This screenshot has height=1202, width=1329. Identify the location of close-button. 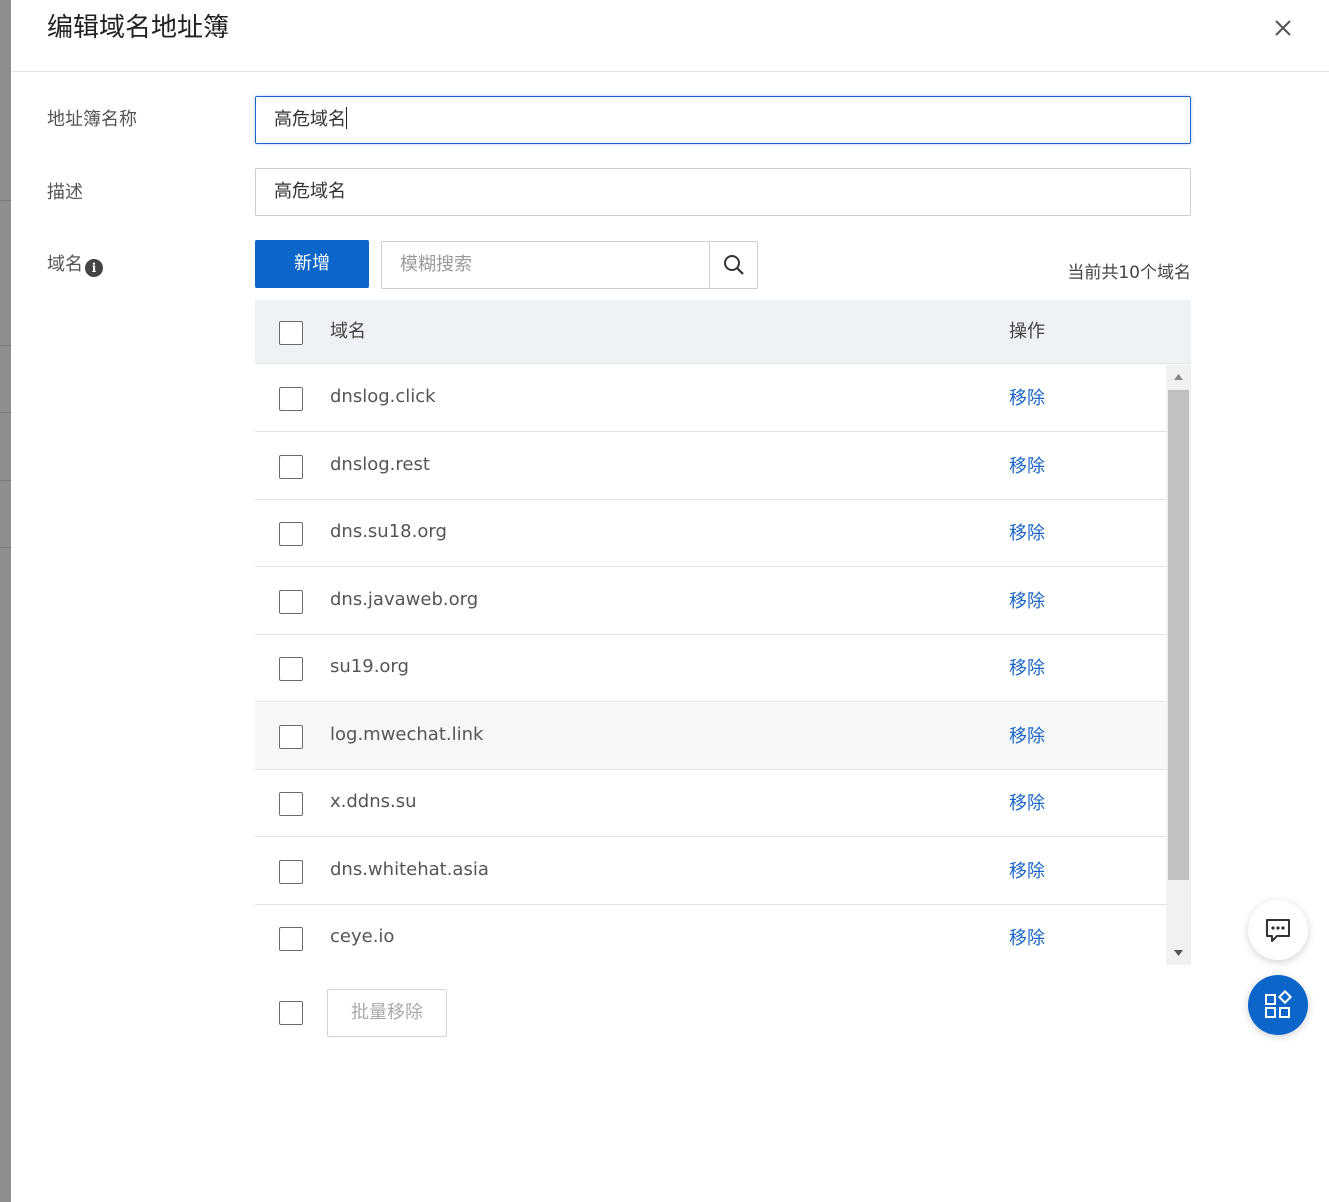
(1283, 28).